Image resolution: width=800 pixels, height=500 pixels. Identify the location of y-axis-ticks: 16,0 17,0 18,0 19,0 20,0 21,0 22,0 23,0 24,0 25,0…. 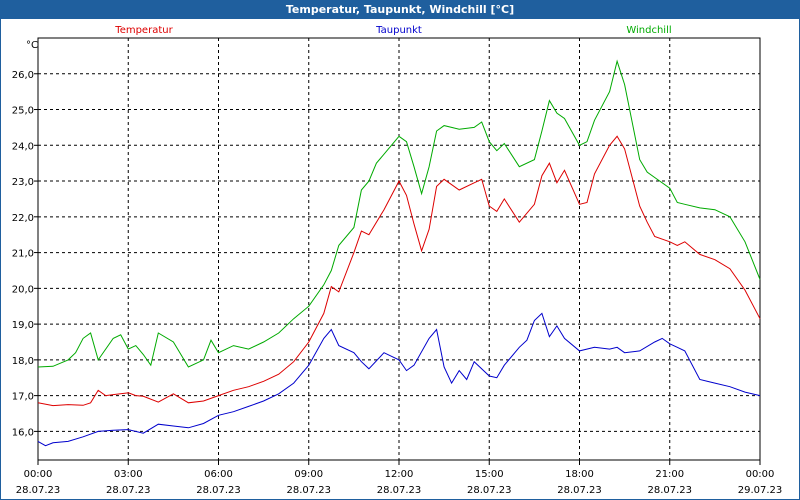
(25, 254).